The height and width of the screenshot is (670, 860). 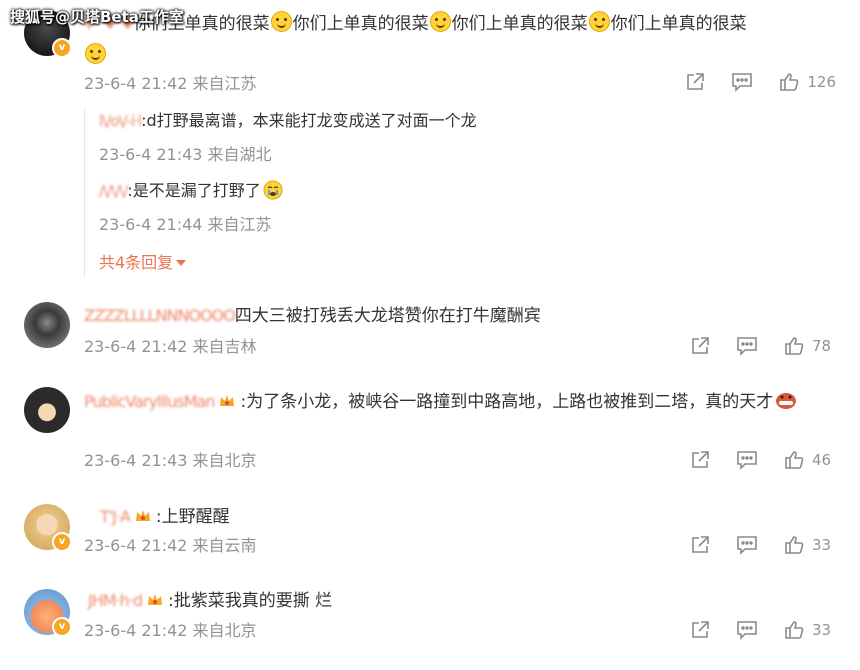 What do you see at coordinates (822, 346) in the screenshot?
I see `like-count: 78` at bounding box center [822, 346].